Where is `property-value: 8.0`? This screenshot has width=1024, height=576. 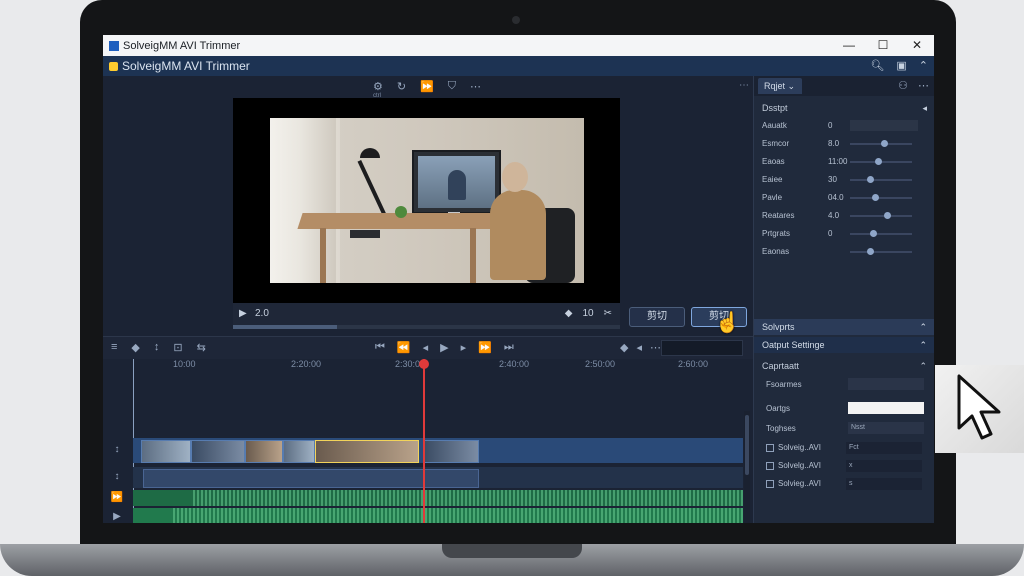 property-value: 8.0 is located at coordinates (833, 143).